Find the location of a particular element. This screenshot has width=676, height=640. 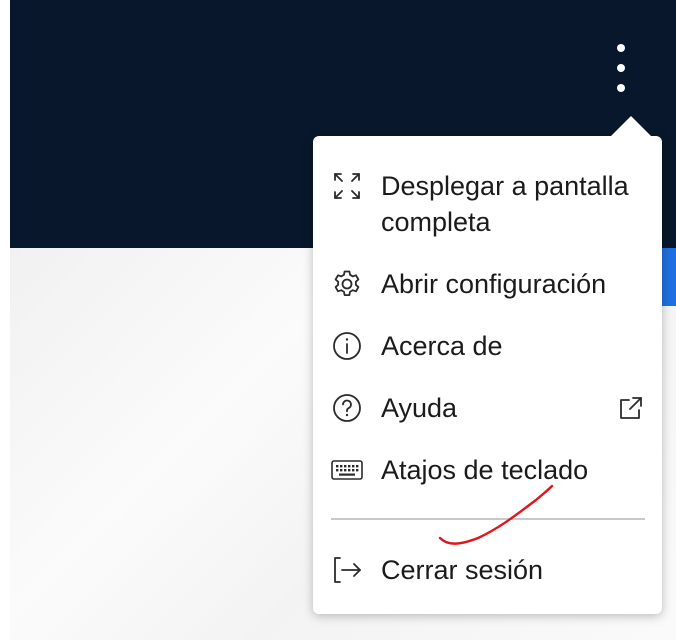

menu-item-logout: Cerrar sesión is located at coordinates (487, 570).